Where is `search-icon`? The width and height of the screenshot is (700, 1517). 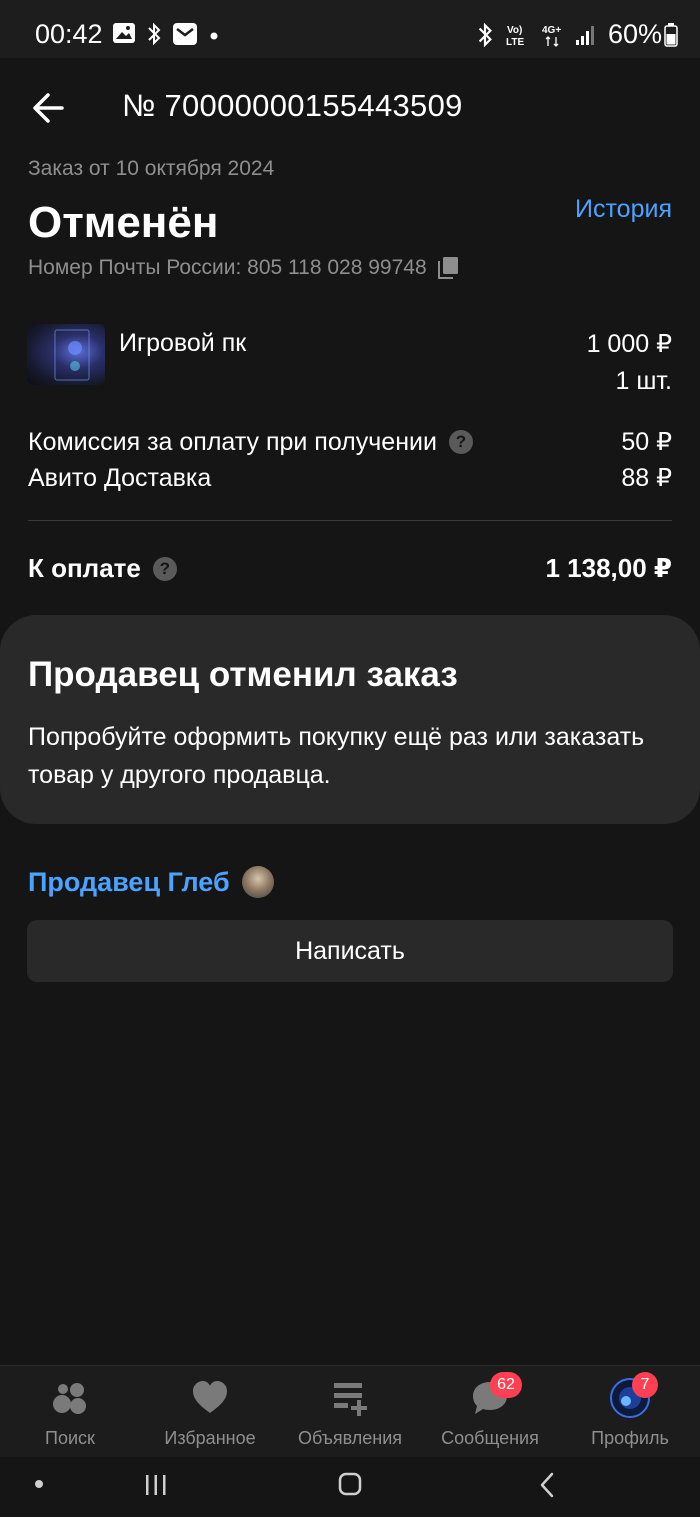
search-icon is located at coordinates (69, 1398).